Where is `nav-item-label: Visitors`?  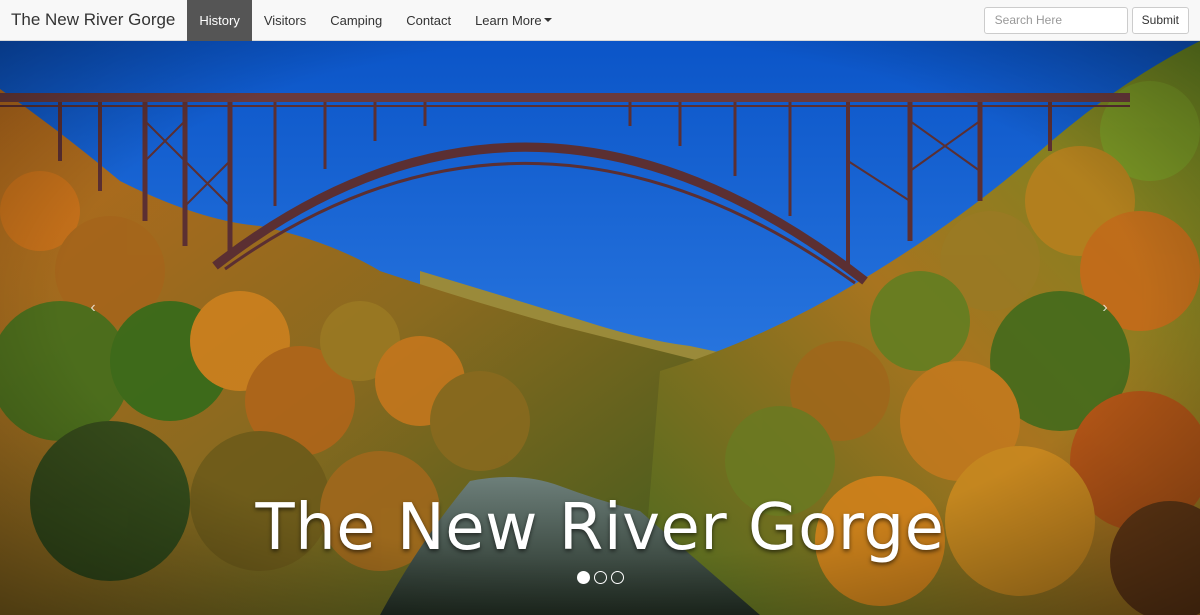 nav-item-label: Visitors is located at coordinates (285, 20).